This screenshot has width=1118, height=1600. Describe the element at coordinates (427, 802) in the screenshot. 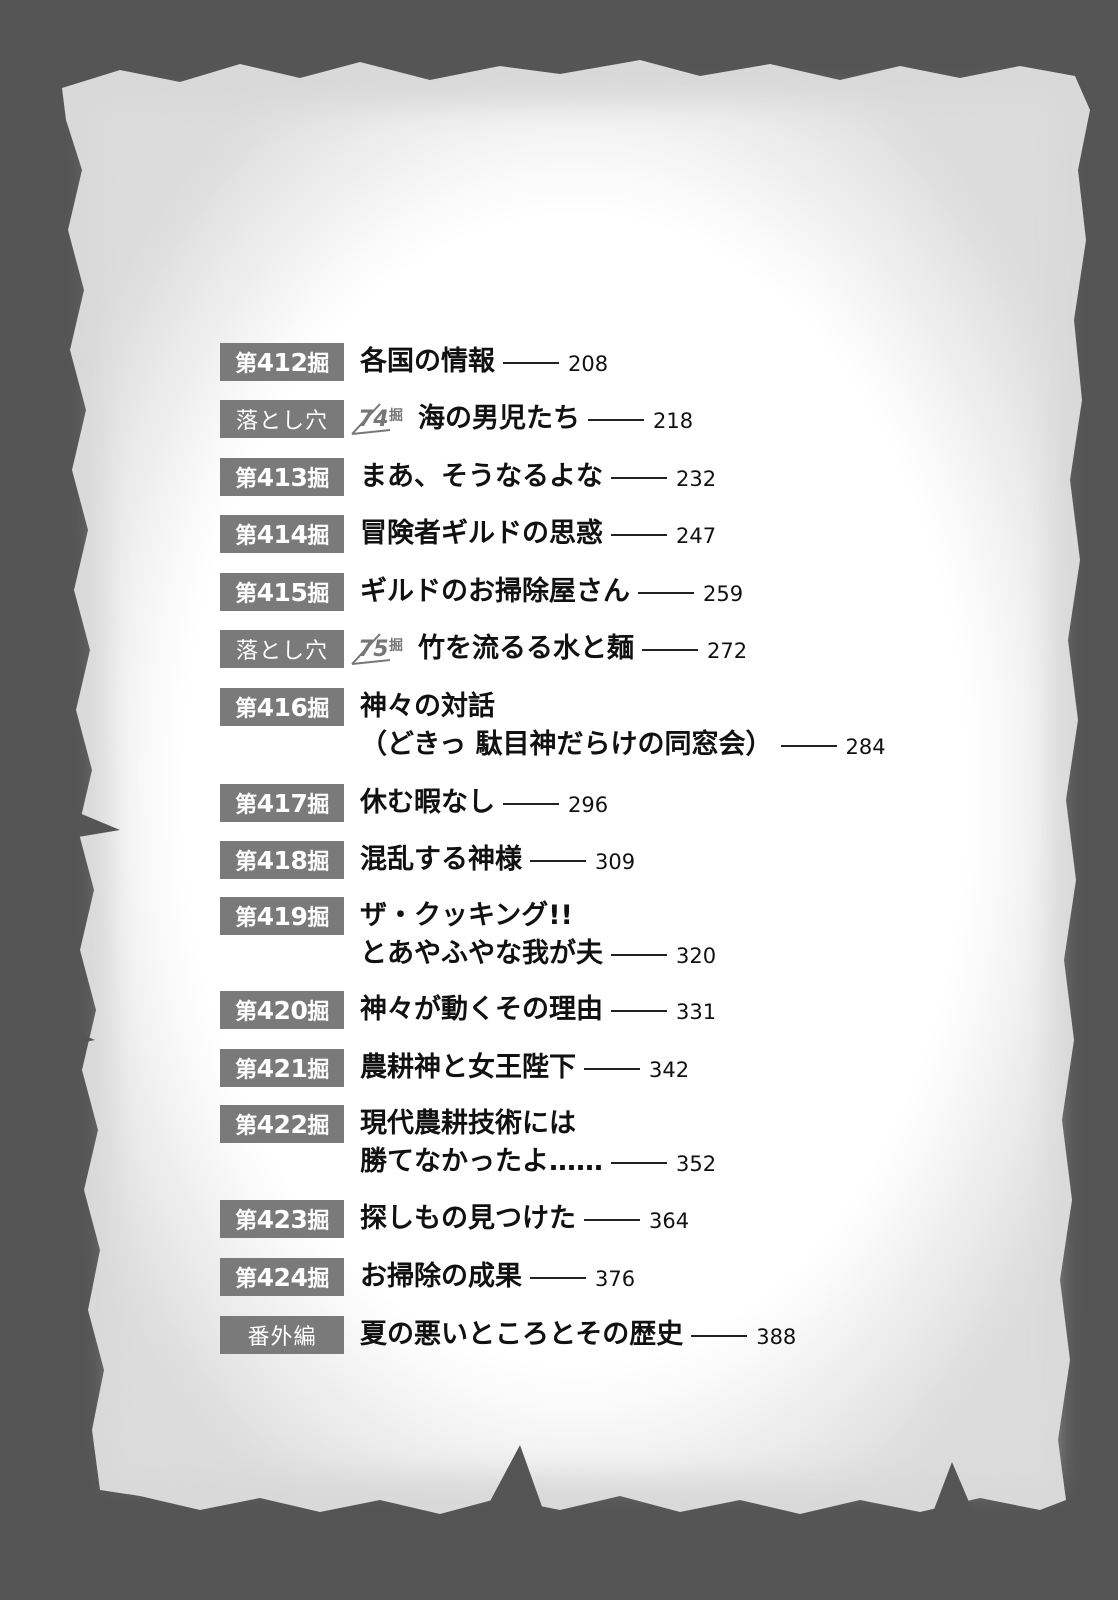

I see `chapter-title-text: 休む暇なし` at that location.